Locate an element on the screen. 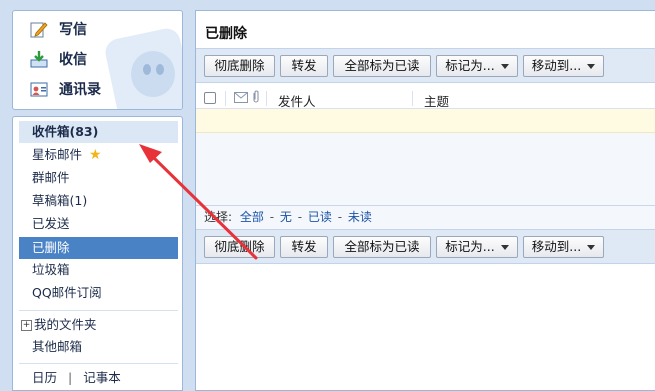  mail-list-header: 发件人 主题 is located at coordinates (425, 98).